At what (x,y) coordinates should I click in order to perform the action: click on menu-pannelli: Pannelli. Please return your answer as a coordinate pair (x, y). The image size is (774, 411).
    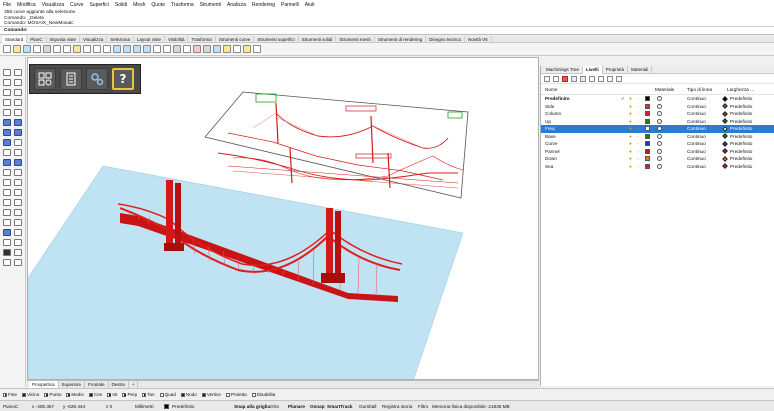
    Looking at the image, I should click on (290, 5).